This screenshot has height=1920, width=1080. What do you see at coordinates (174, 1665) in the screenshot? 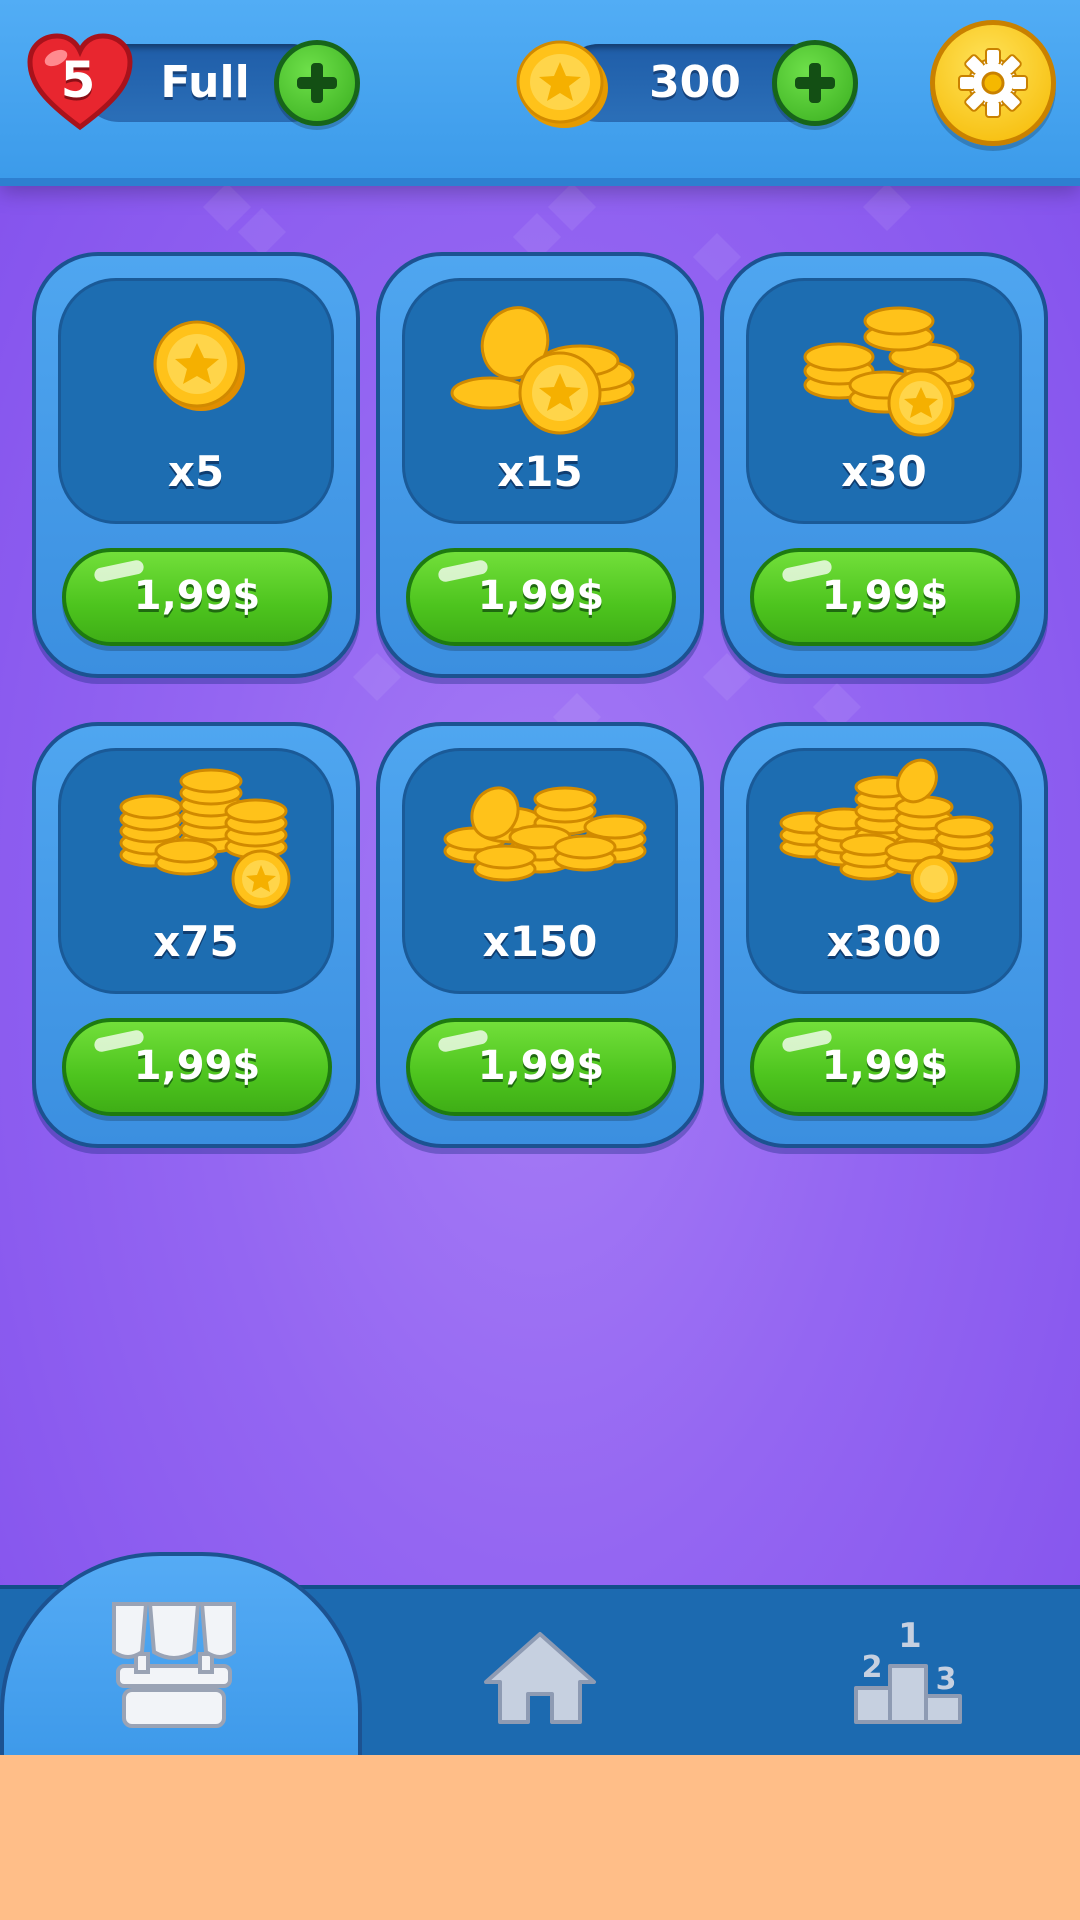
I see `shop-icon` at bounding box center [174, 1665].